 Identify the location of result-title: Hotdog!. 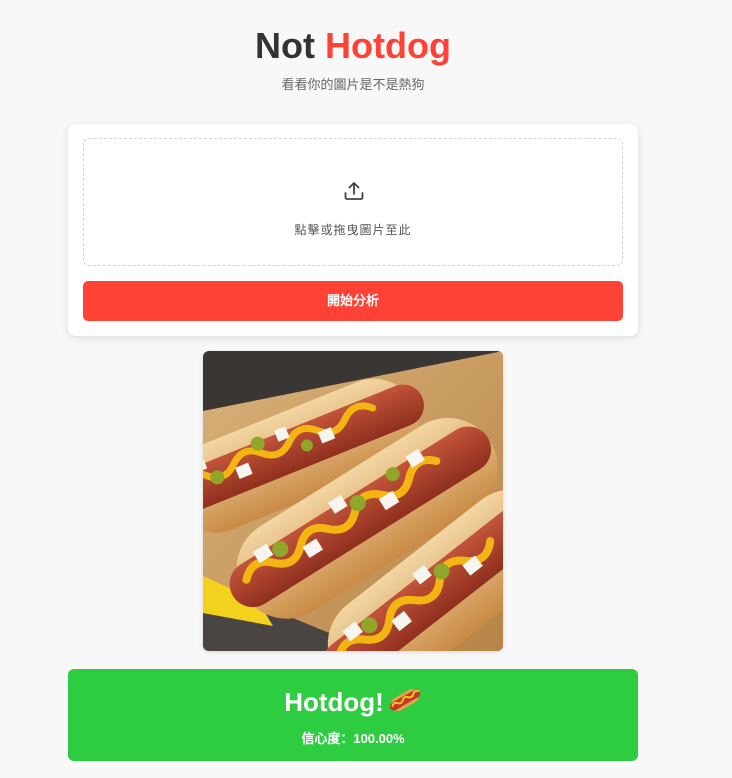
(353, 704).